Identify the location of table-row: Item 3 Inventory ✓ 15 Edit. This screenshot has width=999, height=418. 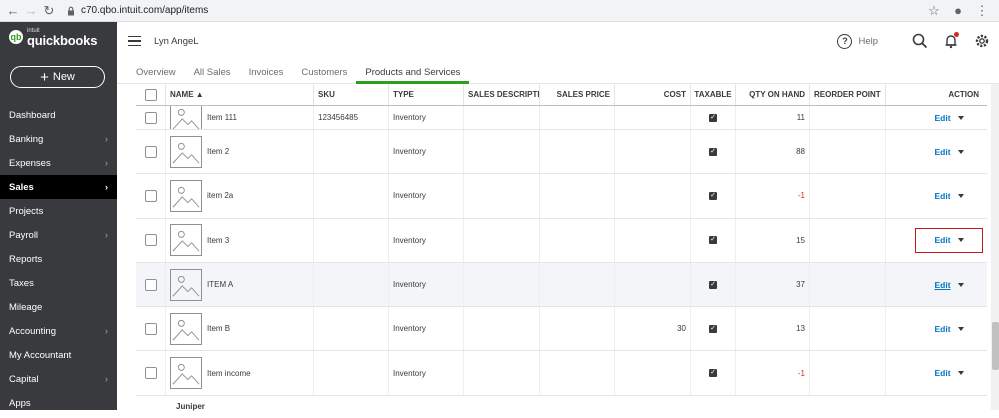
(561, 240).